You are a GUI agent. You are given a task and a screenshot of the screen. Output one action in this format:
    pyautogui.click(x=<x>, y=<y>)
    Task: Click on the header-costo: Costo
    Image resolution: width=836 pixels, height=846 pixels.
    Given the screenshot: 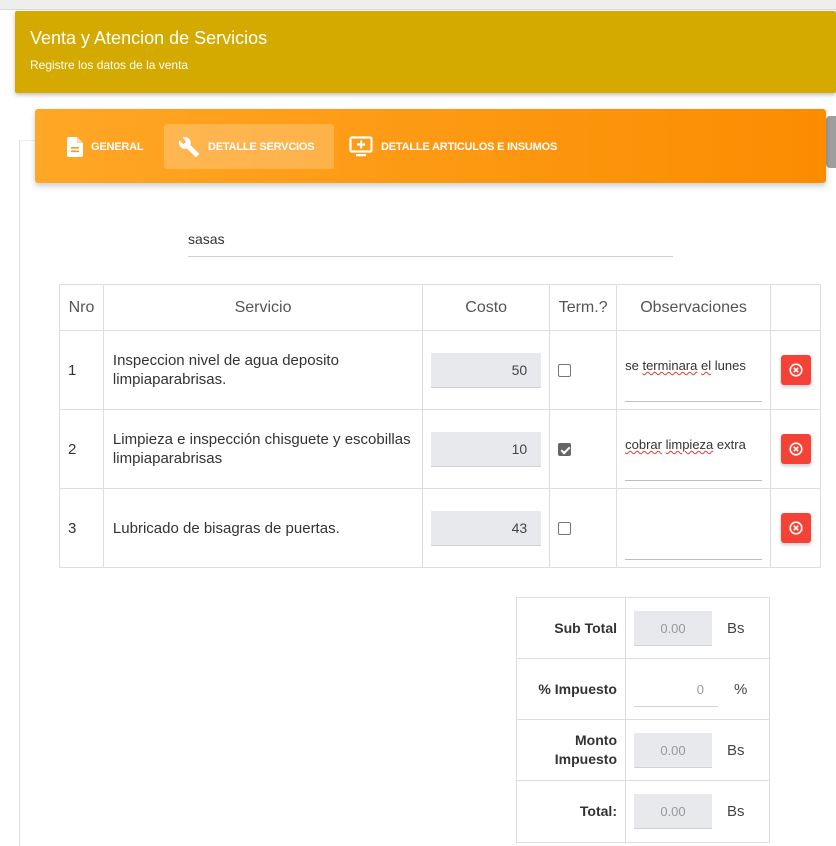 What is the action you would take?
    pyautogui.click(x=486, y=307)
    